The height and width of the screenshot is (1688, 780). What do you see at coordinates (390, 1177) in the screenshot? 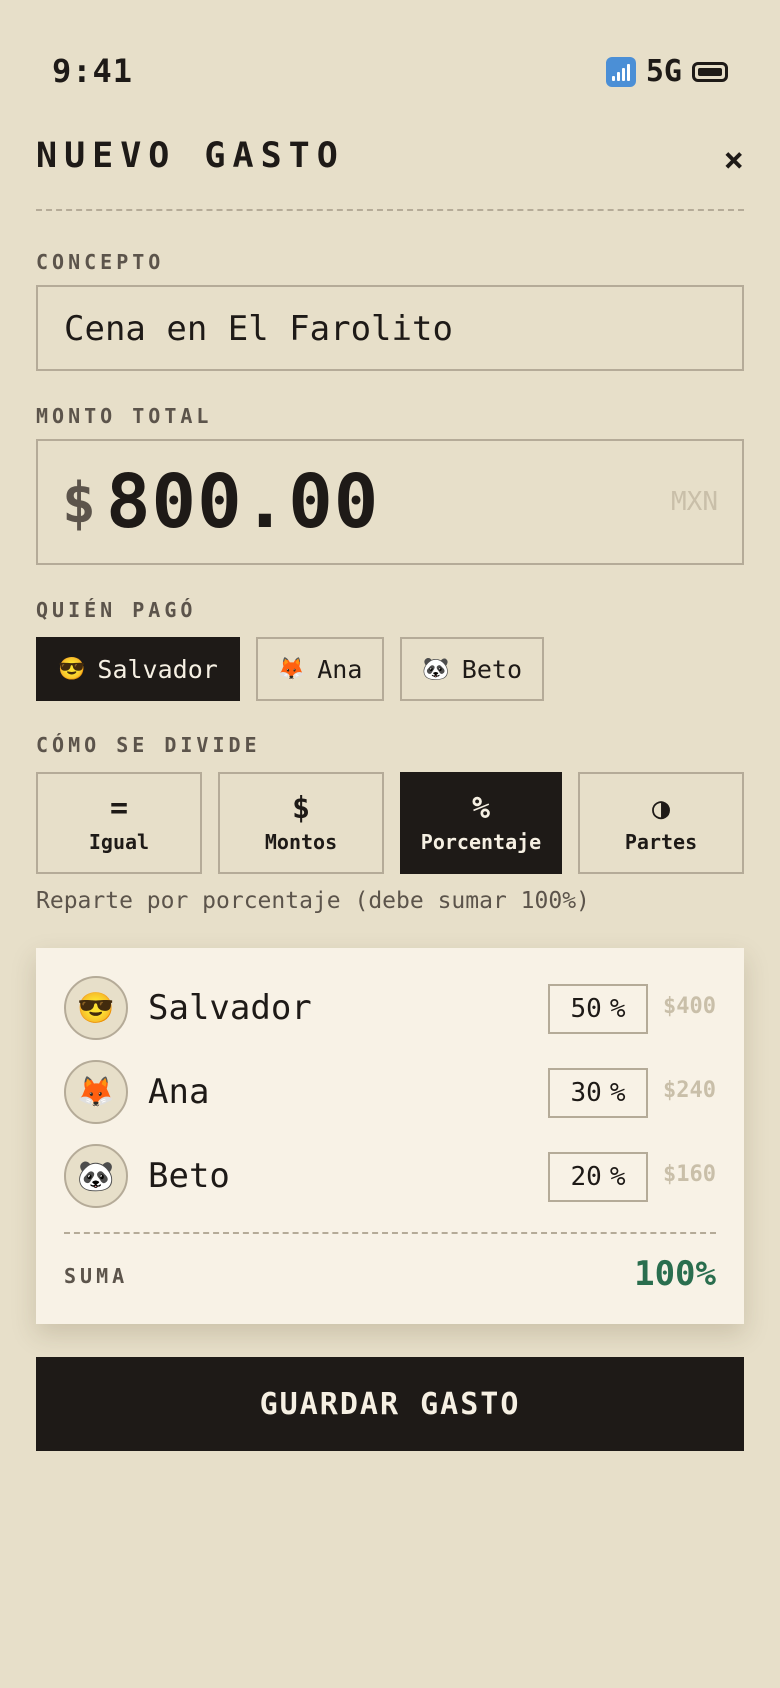
I see `member-row-beto: 🐼 Beto 20 % $160` at bounding box center [390, 1177].